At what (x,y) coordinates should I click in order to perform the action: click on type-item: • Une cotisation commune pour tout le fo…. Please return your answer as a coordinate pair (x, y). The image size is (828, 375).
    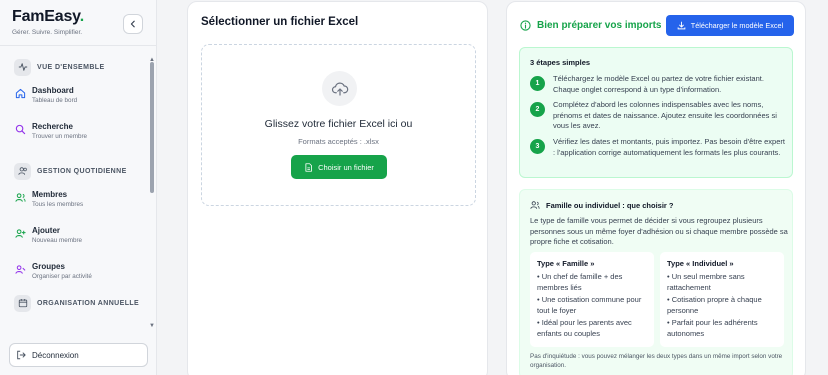
    Looking at the image, I should click on (589, 305).